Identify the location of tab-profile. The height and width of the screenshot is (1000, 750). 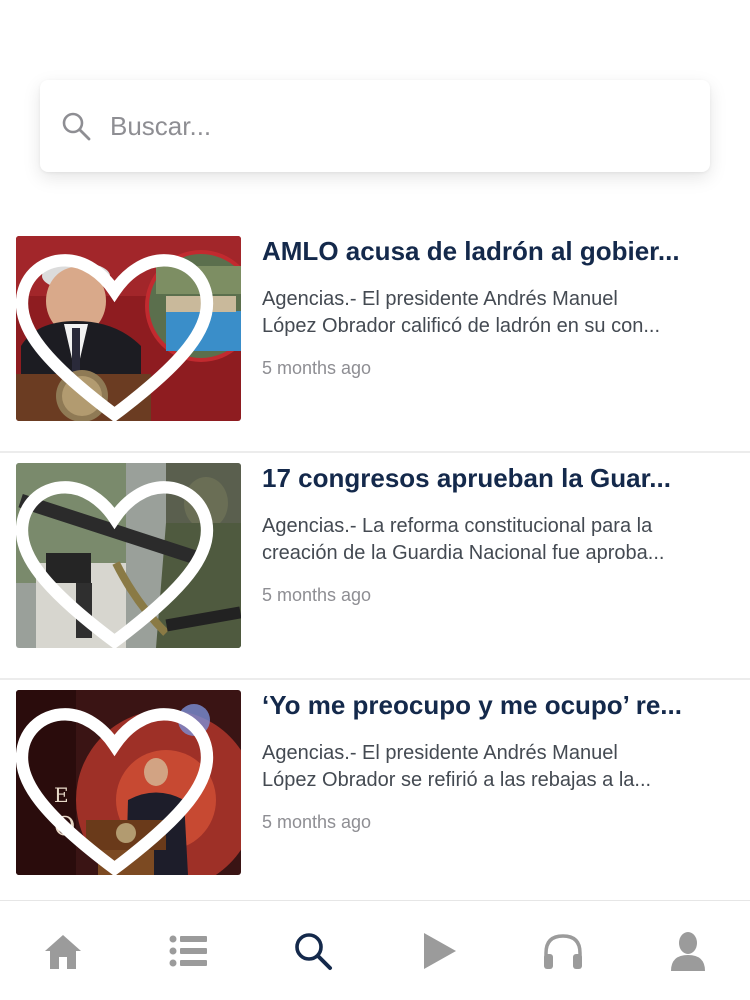
(688, 951).